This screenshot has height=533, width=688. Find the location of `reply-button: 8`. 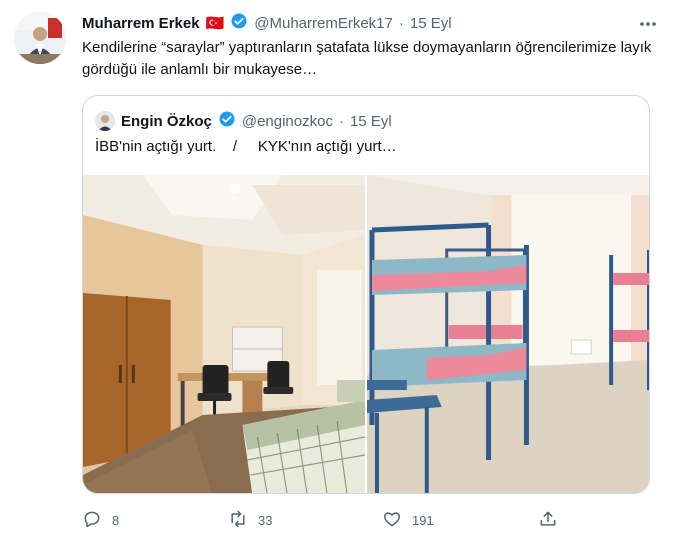

reply-button: 8 is located at coordinates (100, 520).